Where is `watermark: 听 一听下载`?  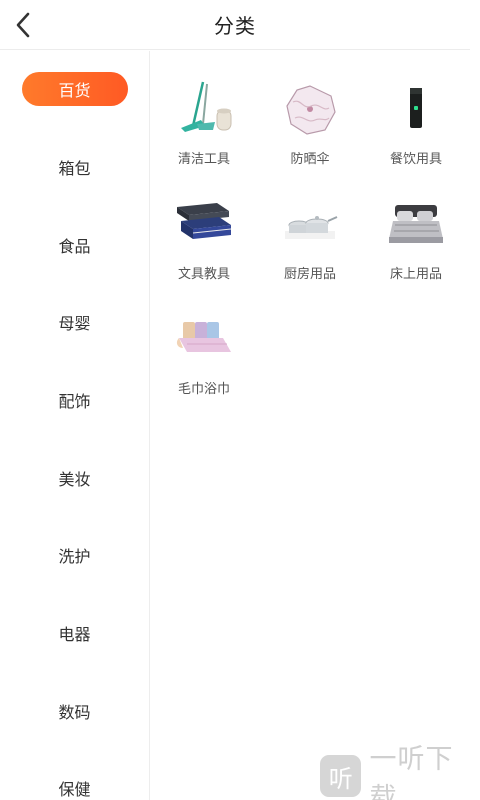
watermark: 听 一听下载 is located at coordinates (400, 772).